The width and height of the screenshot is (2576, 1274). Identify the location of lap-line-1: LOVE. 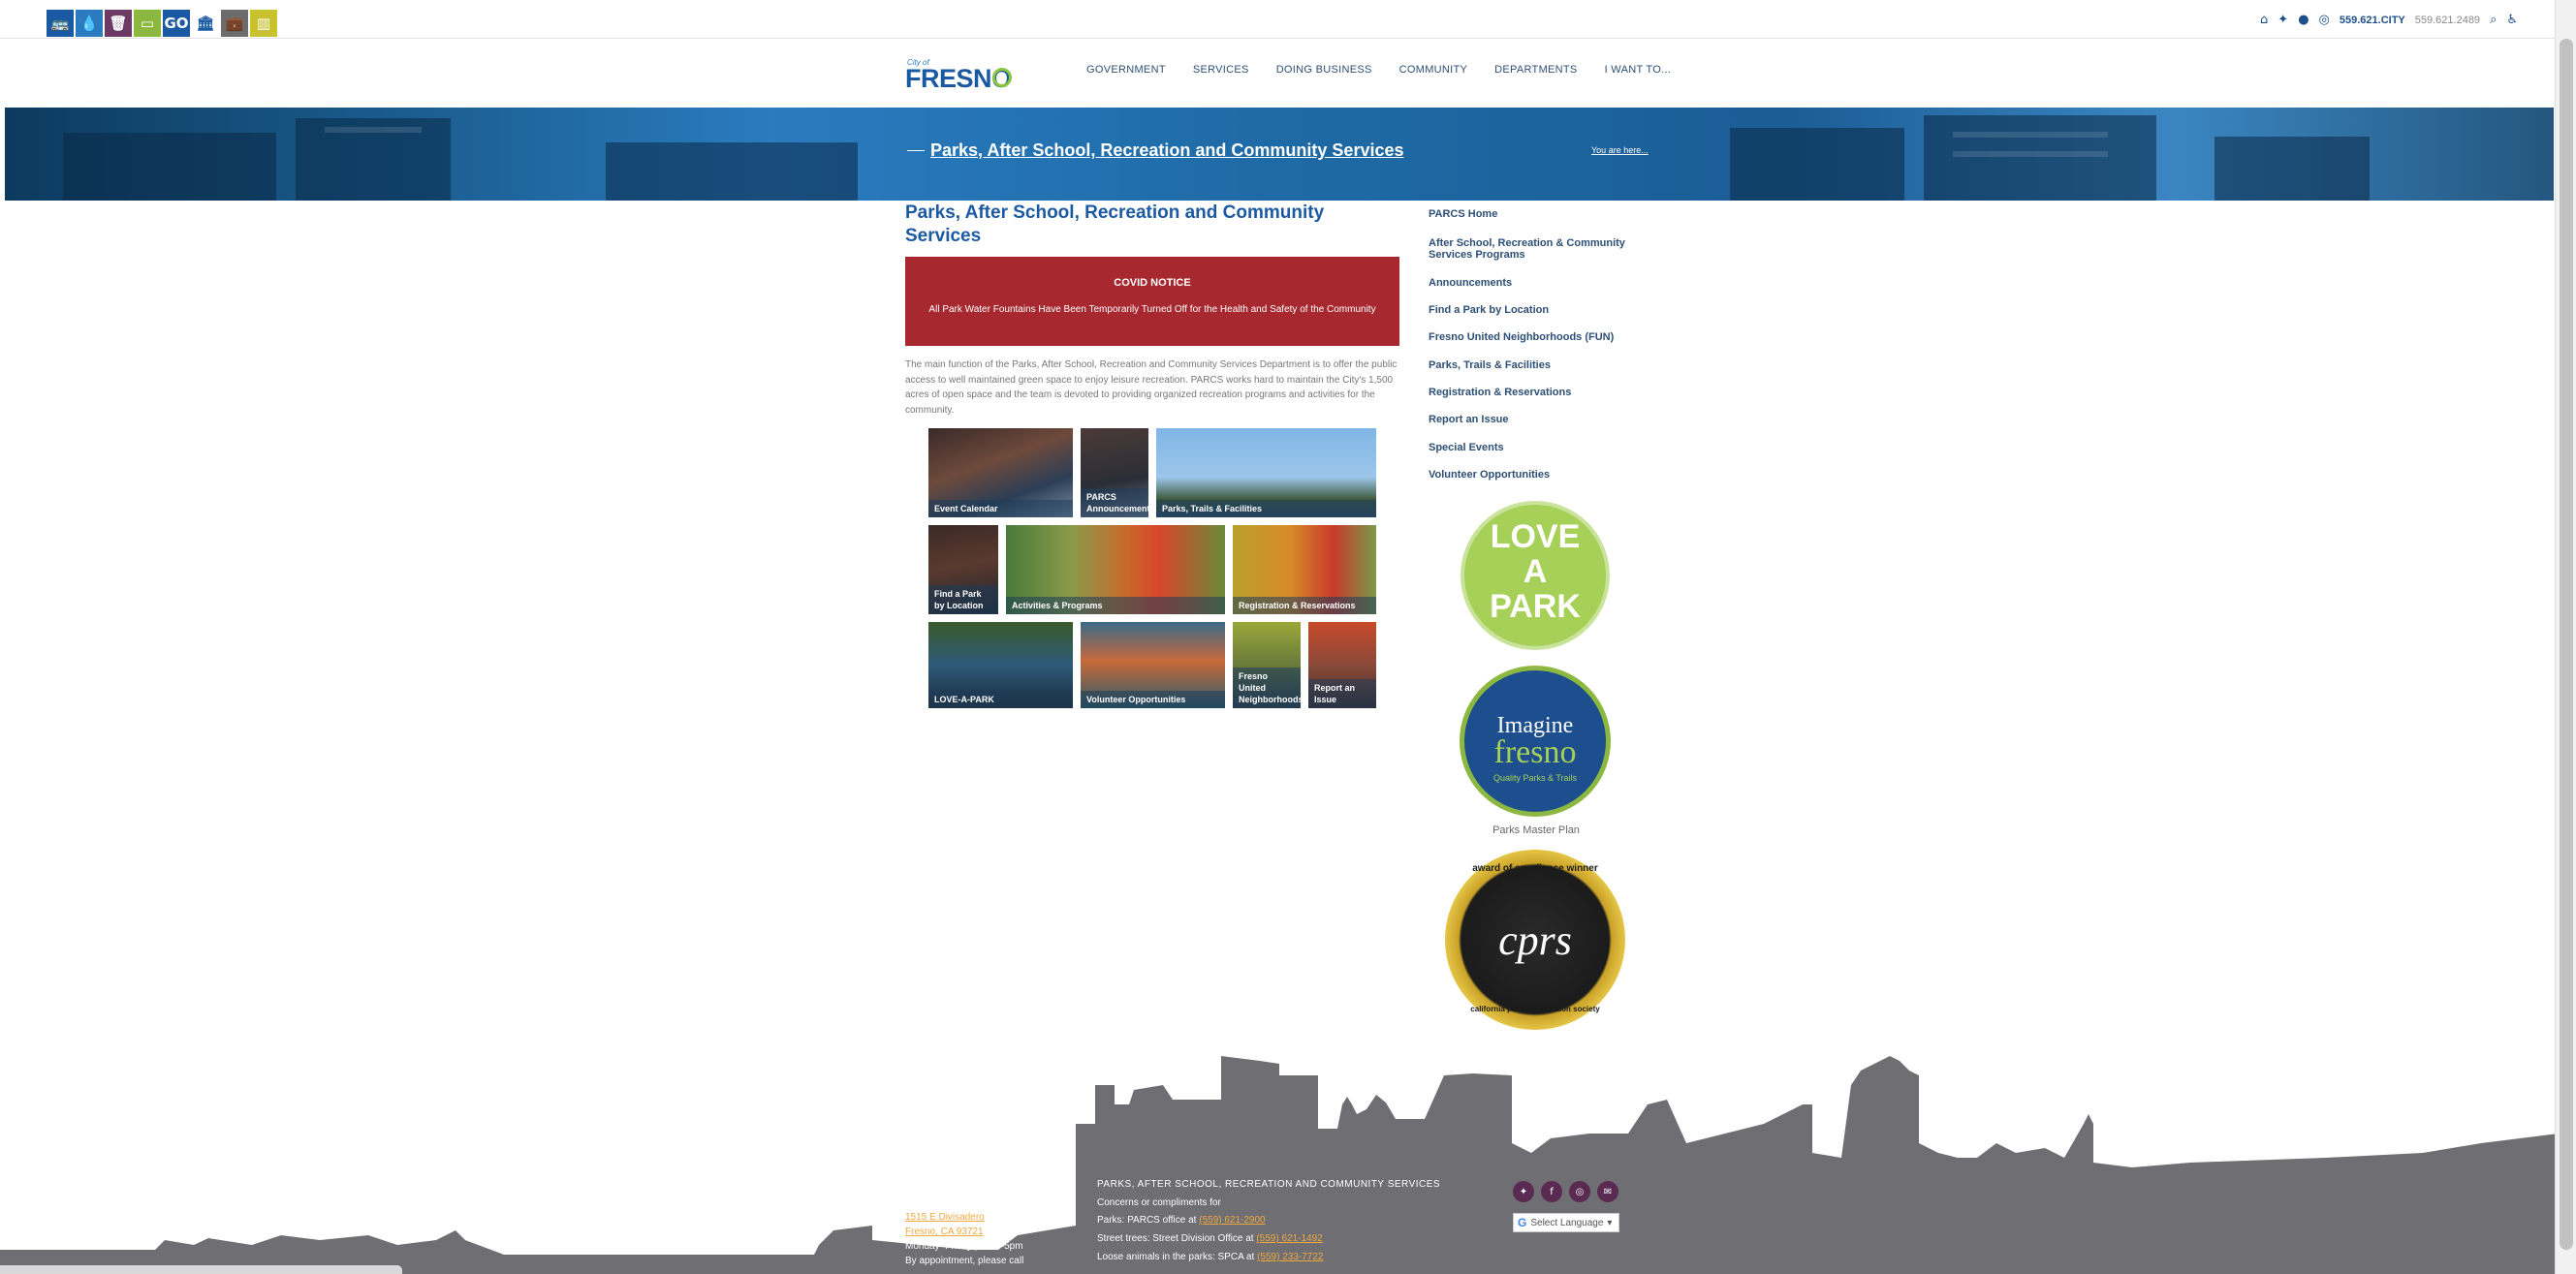
(1535, 536).